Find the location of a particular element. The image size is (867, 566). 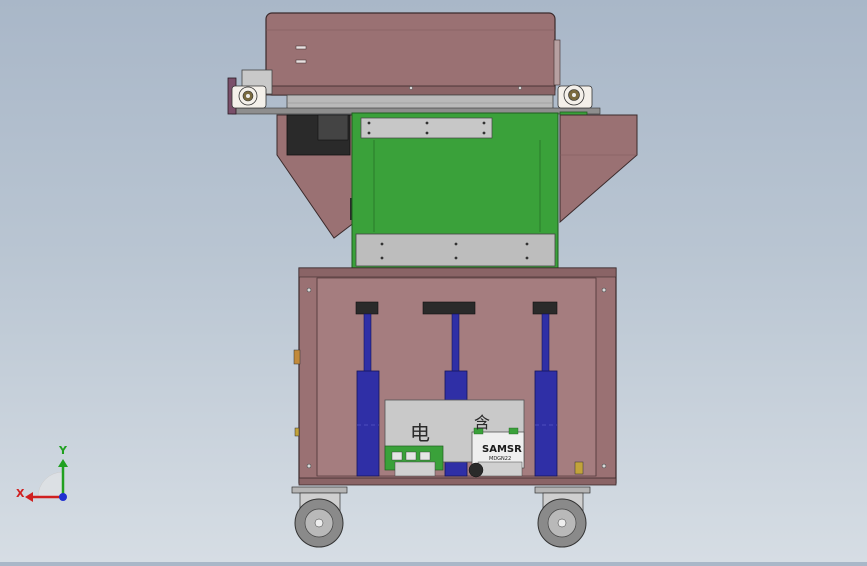

hood-slot-top is located at coordinates (301, 47).